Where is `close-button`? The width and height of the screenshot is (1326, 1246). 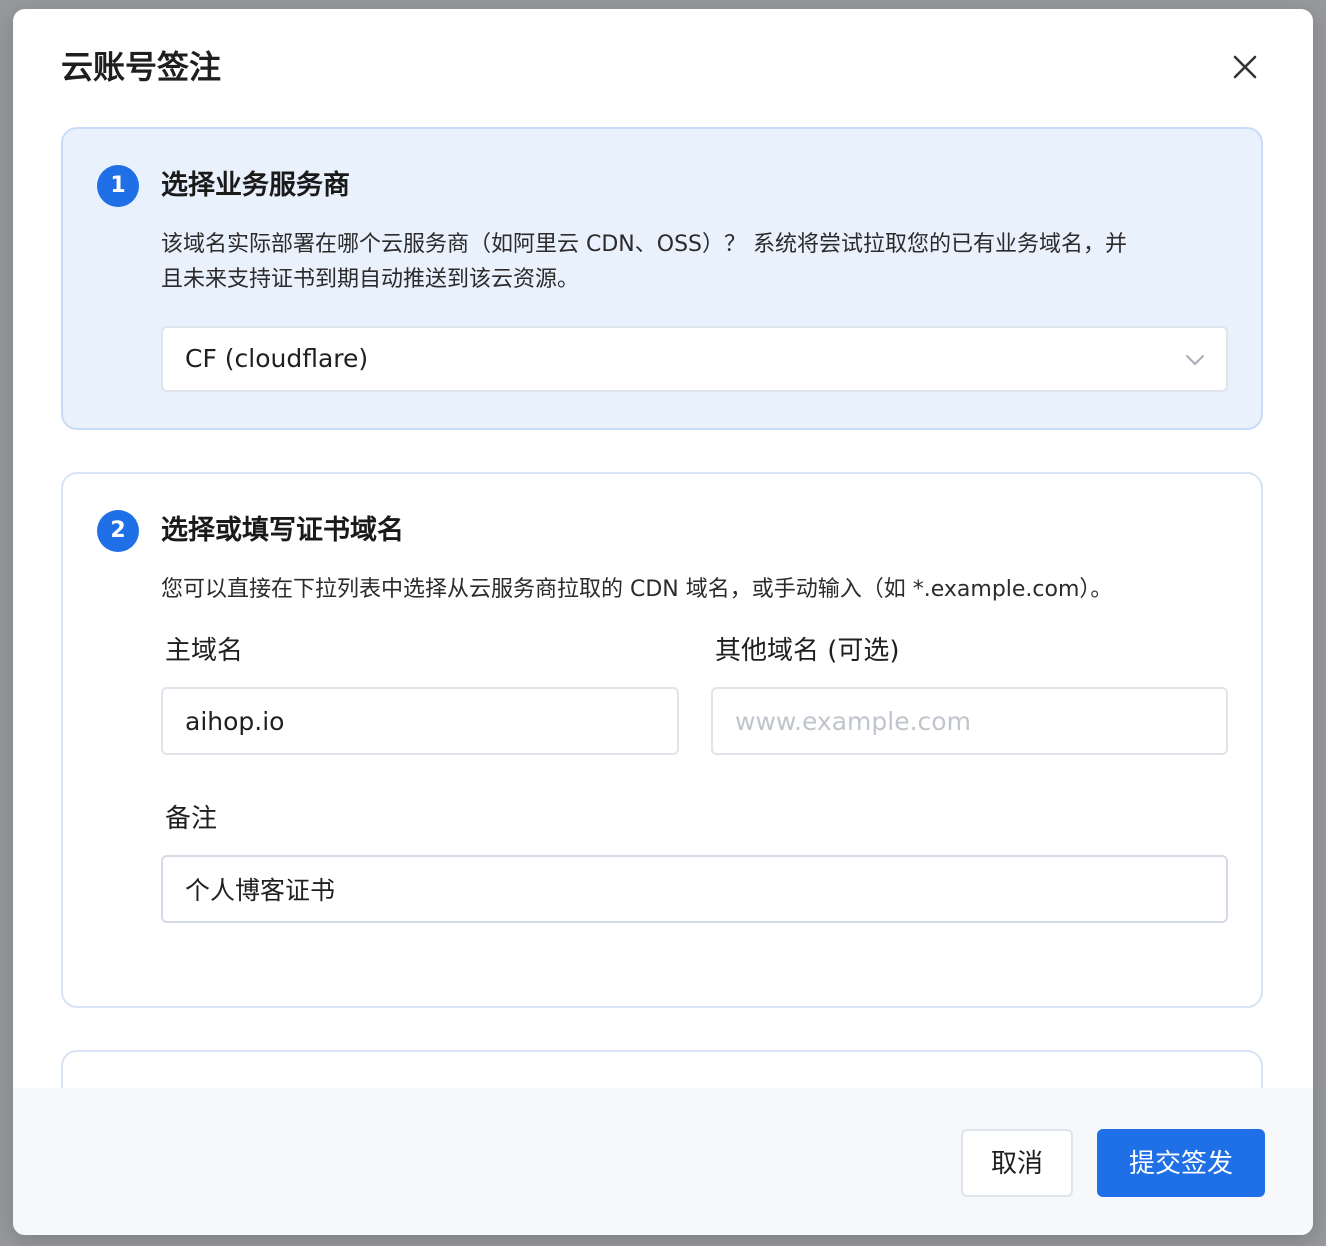 close-button is located at coordinates (1245, 67).